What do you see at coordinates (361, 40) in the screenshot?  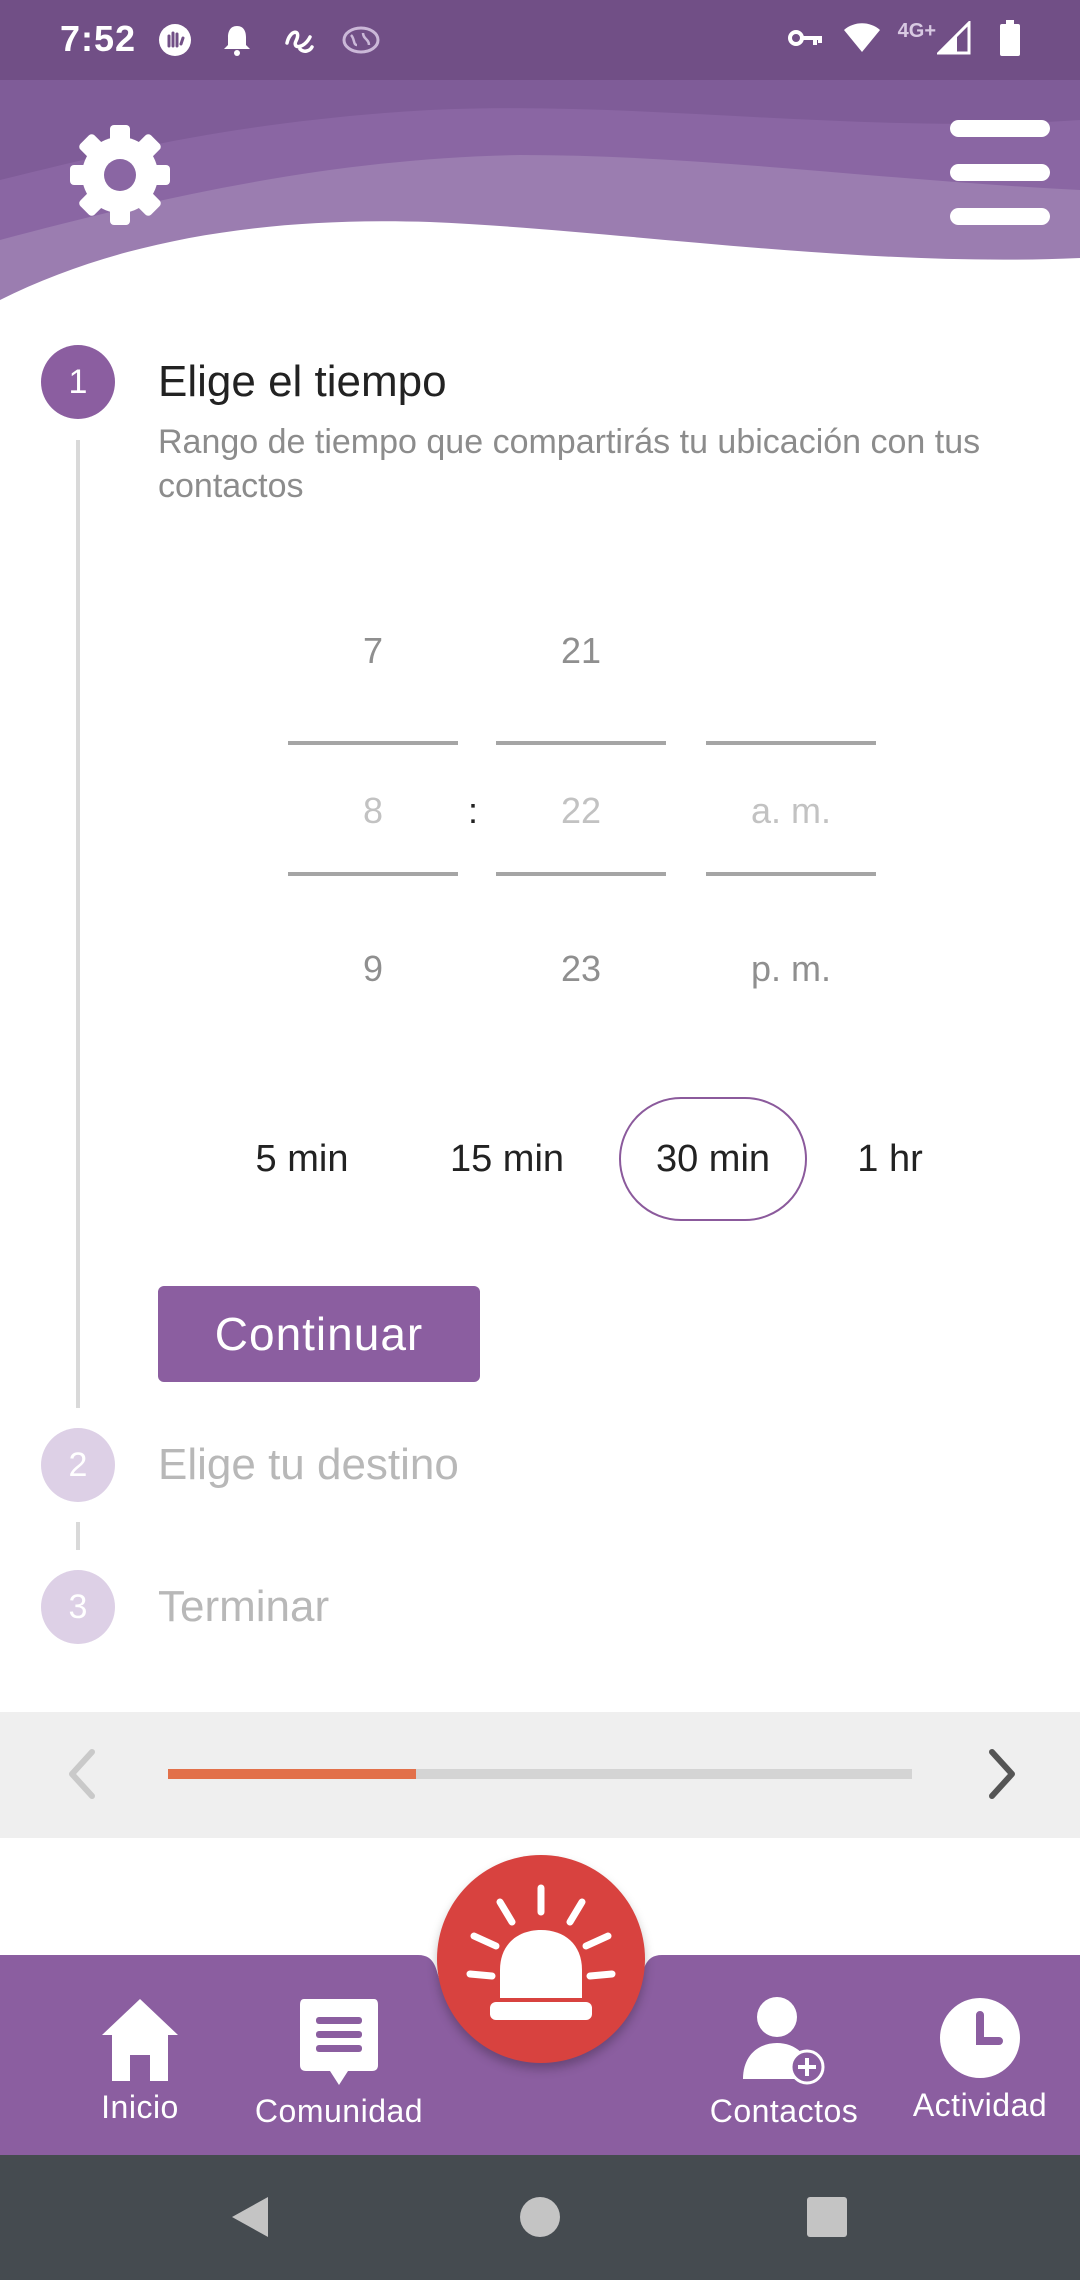 I see `brain-icon` at bounding box center [361, 40].